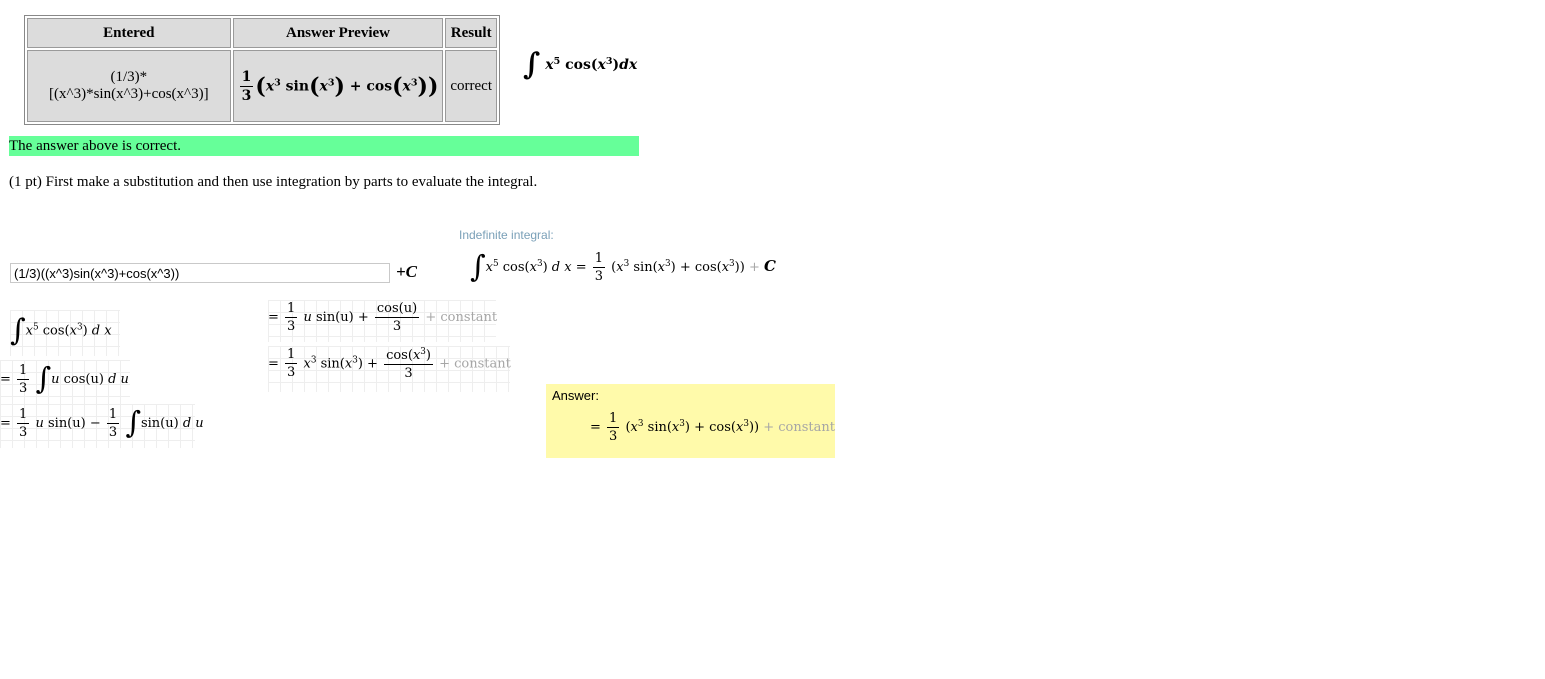 Image resolution: width=1545 pixels, height=679 pixels. What do you see at coordinates (712, 427) in the screenshot?
I see `answer-expression: = 13 (x3 sin(x3) + cos(x3)) + constant` at bounding box center [712, 427].